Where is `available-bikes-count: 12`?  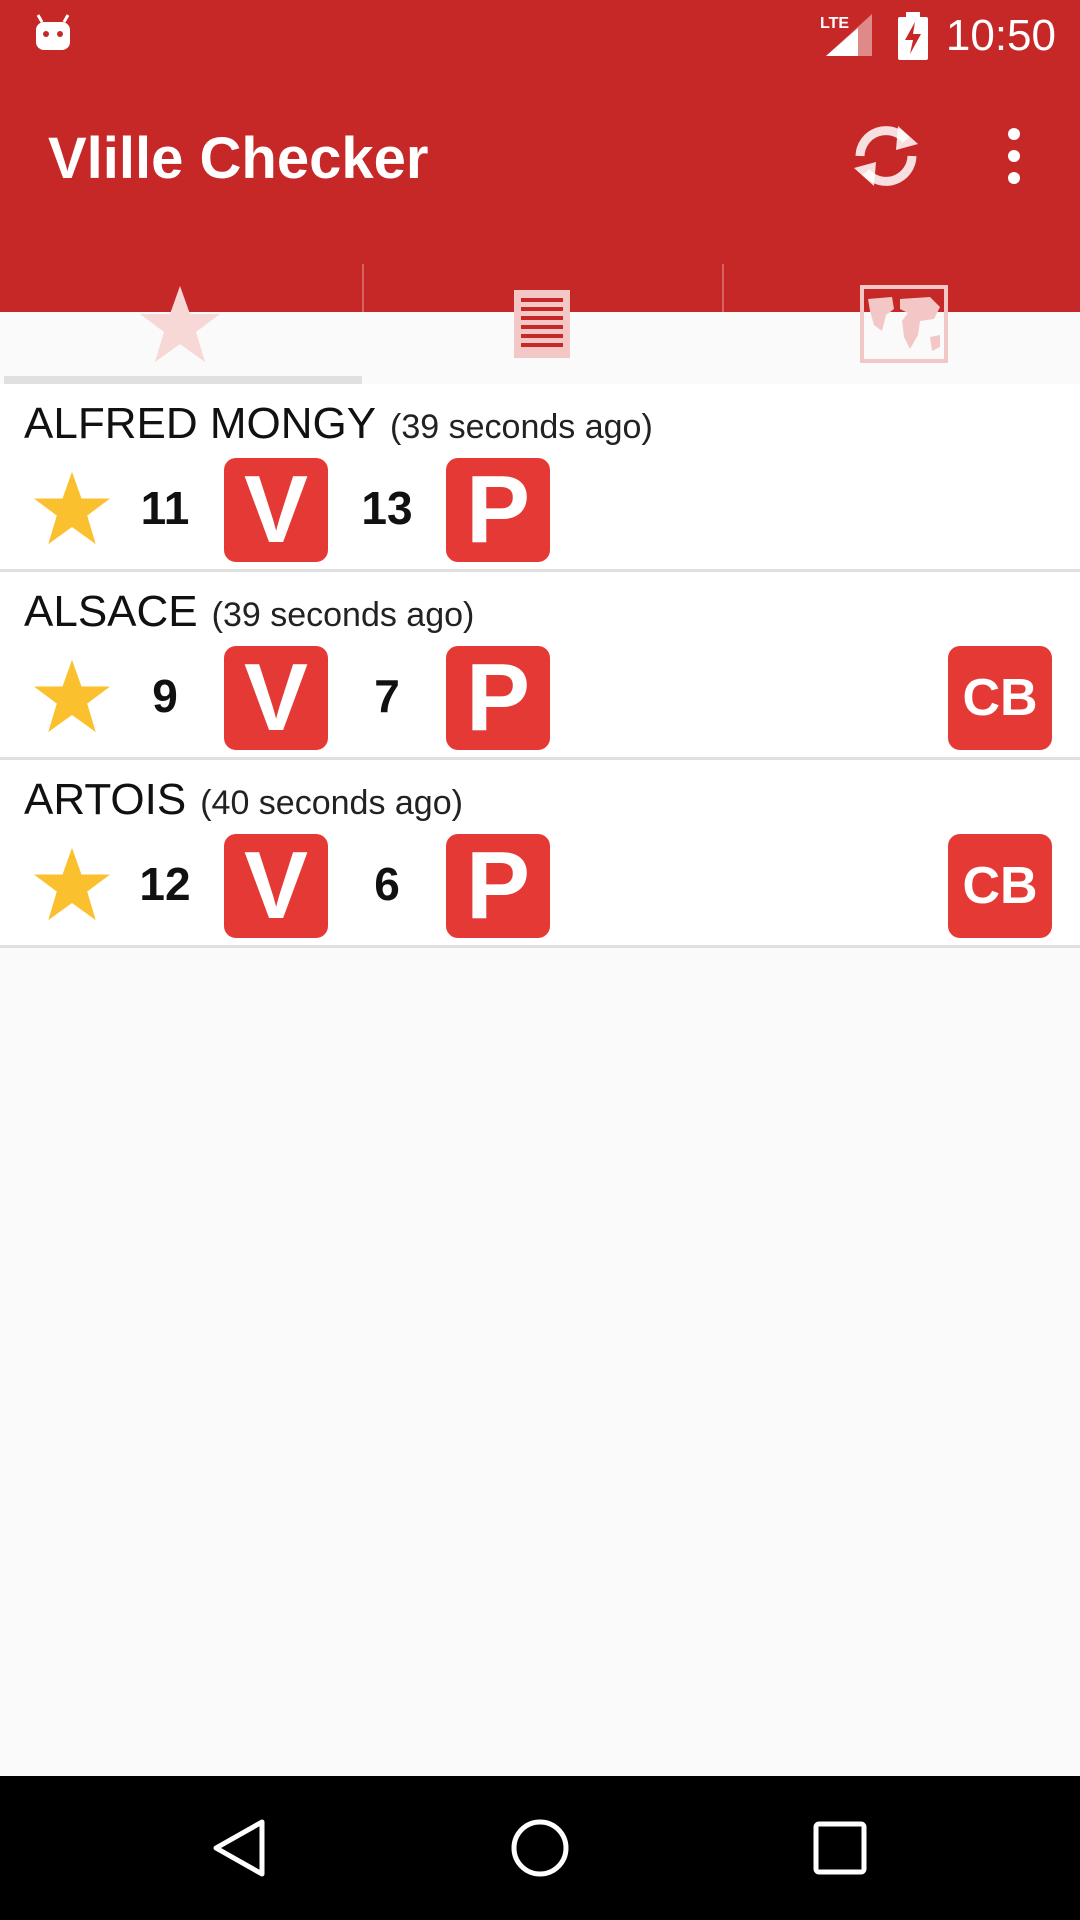
available-bikes-count: 12 is located at coordinates (165, 884).